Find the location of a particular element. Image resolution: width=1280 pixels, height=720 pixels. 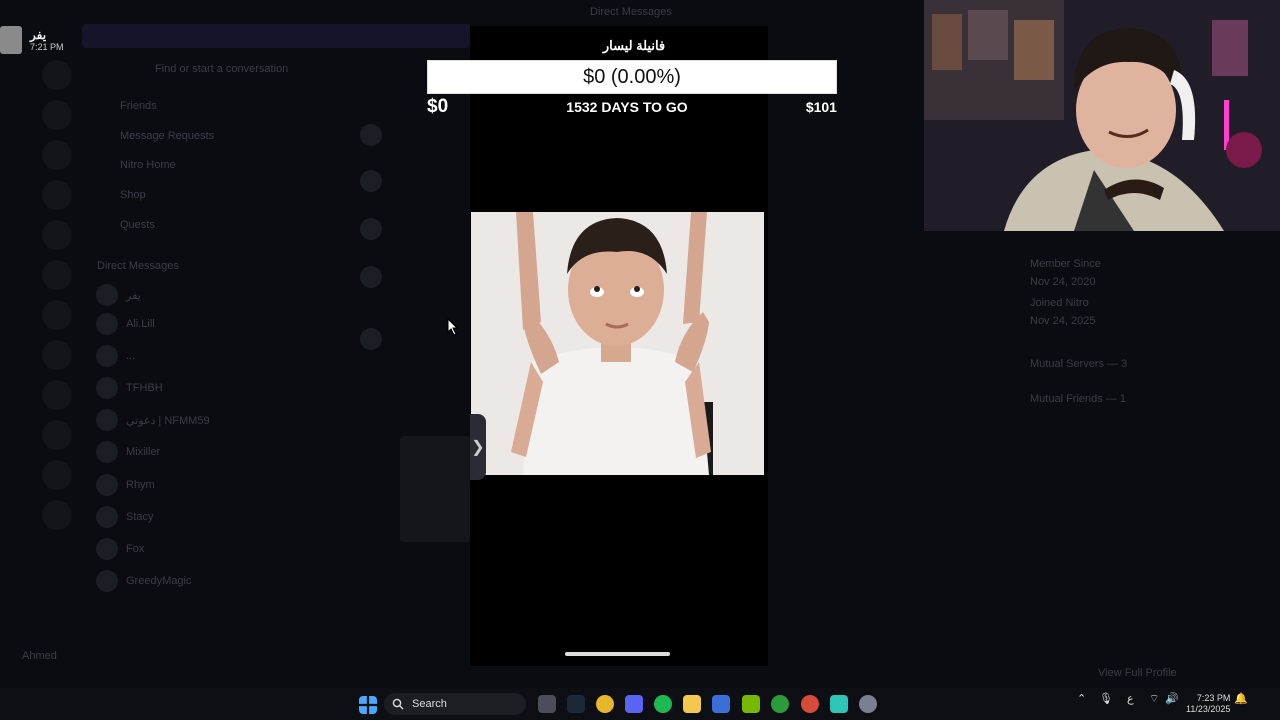

goal-min: $0 is located at coordinates (438, 106).